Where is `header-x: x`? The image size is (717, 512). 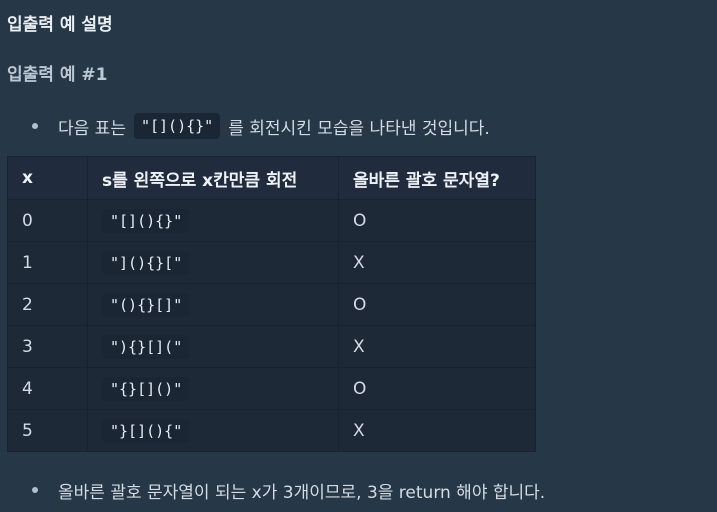 header-x: x is located at coordinates (47, 178).